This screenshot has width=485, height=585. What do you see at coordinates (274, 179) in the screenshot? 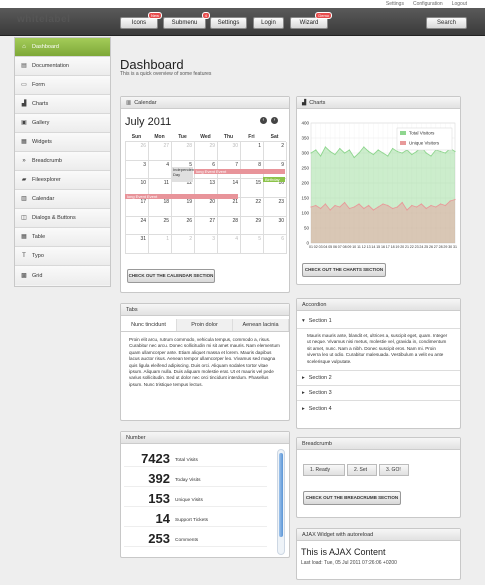
I see `calendar-event: Birthday` at bounding box center [274, 179].